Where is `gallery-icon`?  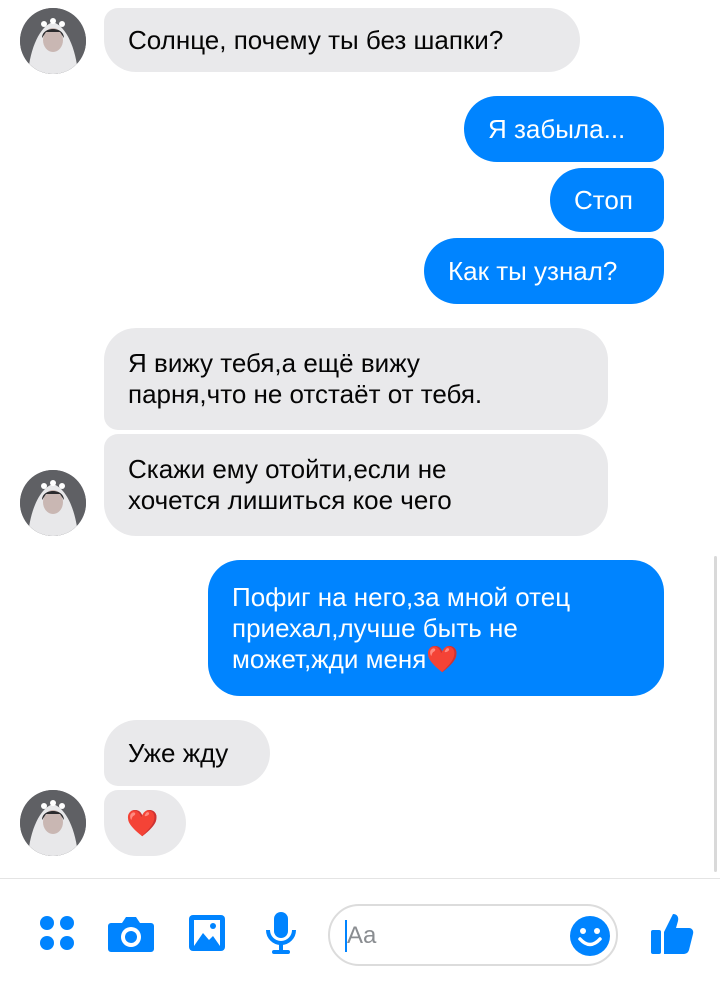
gallery-icon is located at coordinates (207, 933).